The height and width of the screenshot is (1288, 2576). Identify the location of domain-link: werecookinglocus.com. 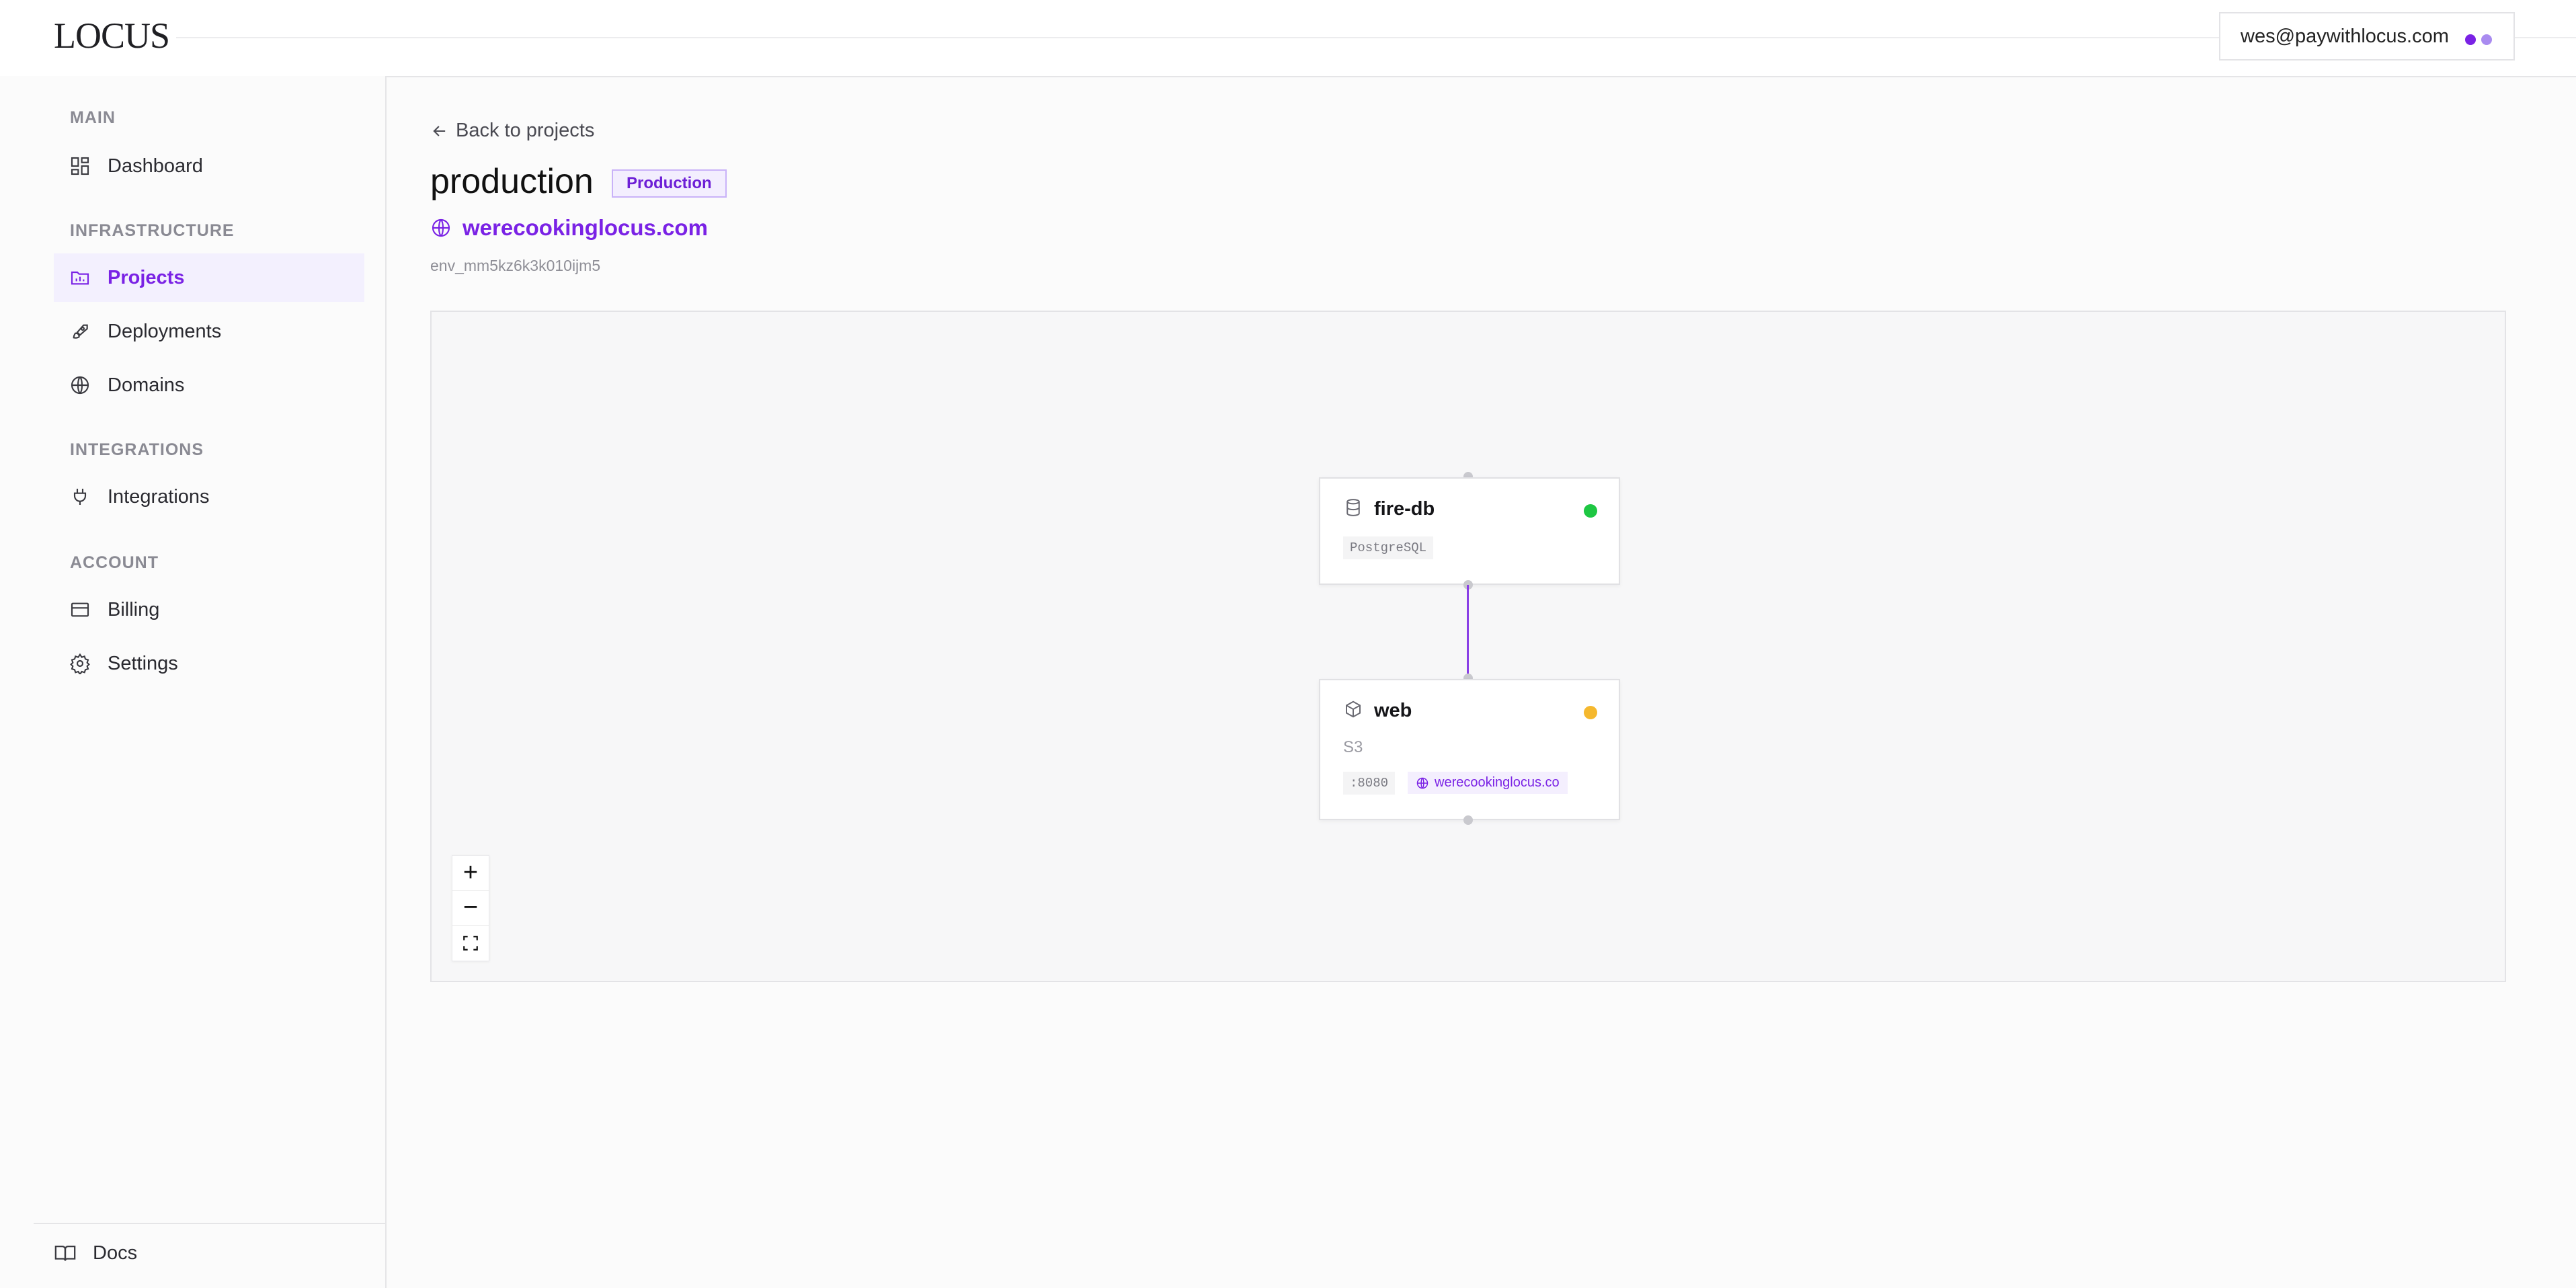
(569, 228).